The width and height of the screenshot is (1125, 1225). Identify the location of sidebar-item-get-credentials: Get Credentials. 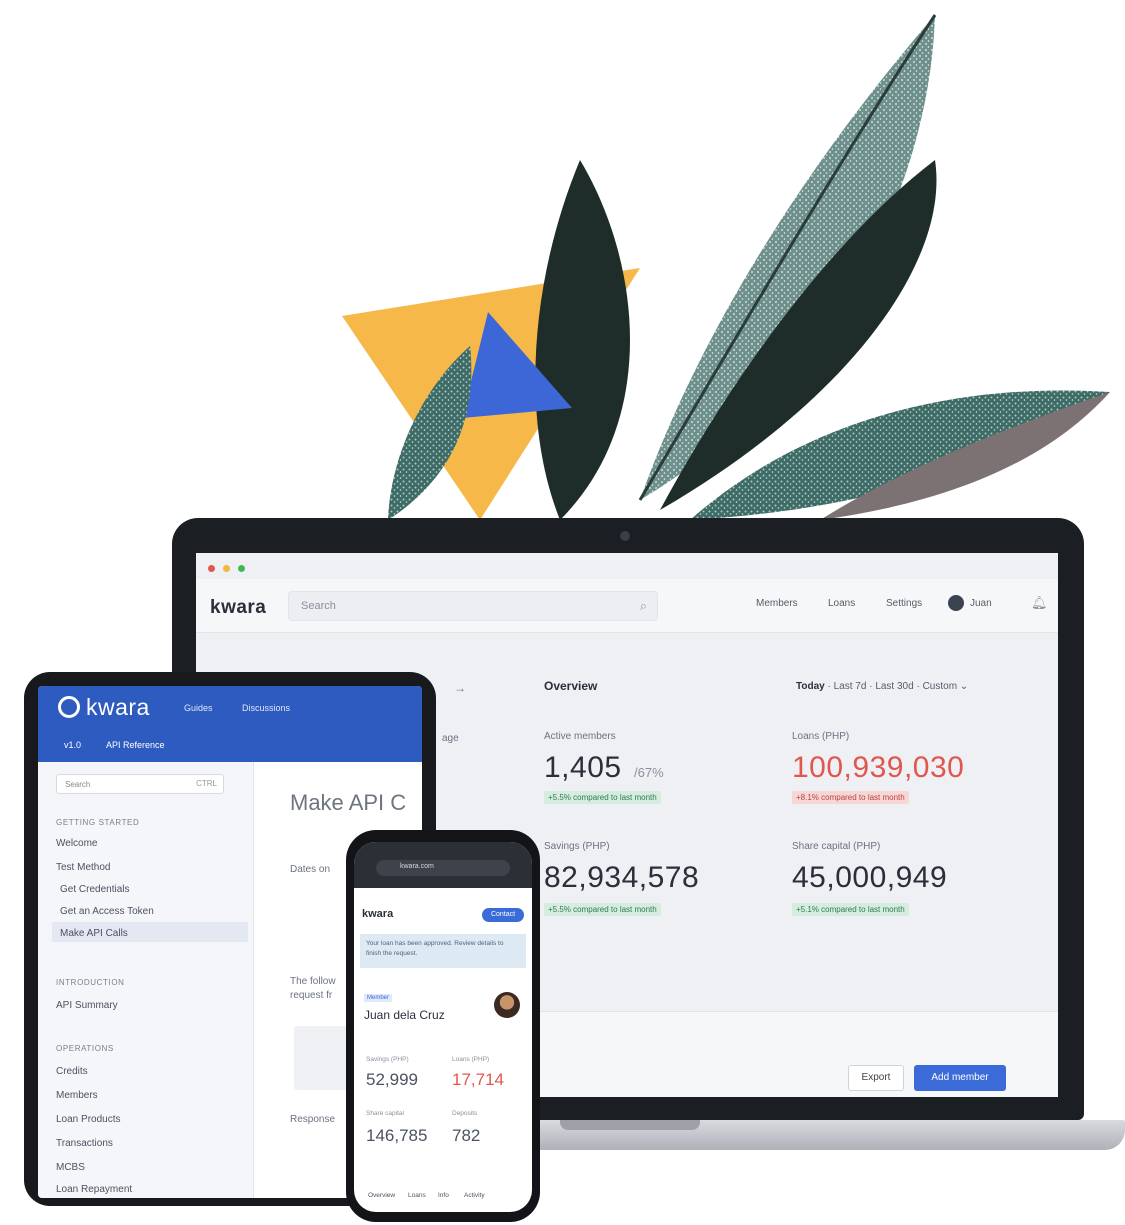
(94, 889).